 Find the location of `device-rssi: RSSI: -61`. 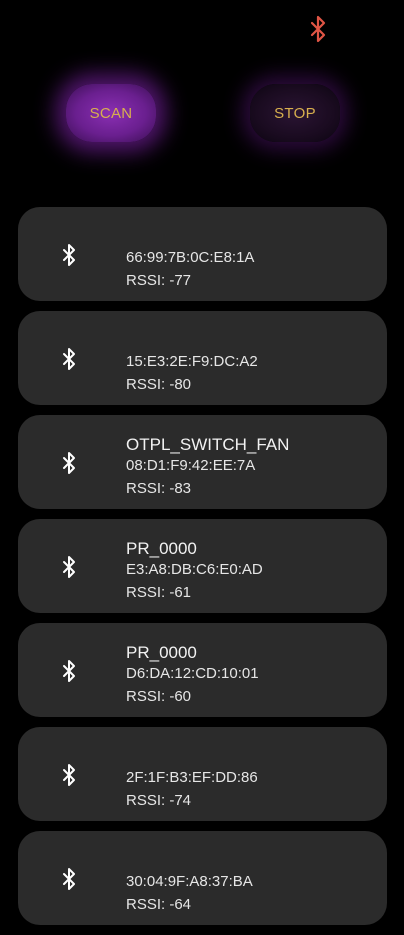

device-rssi: RSSI: -61 is located at coordinates (159, 592).